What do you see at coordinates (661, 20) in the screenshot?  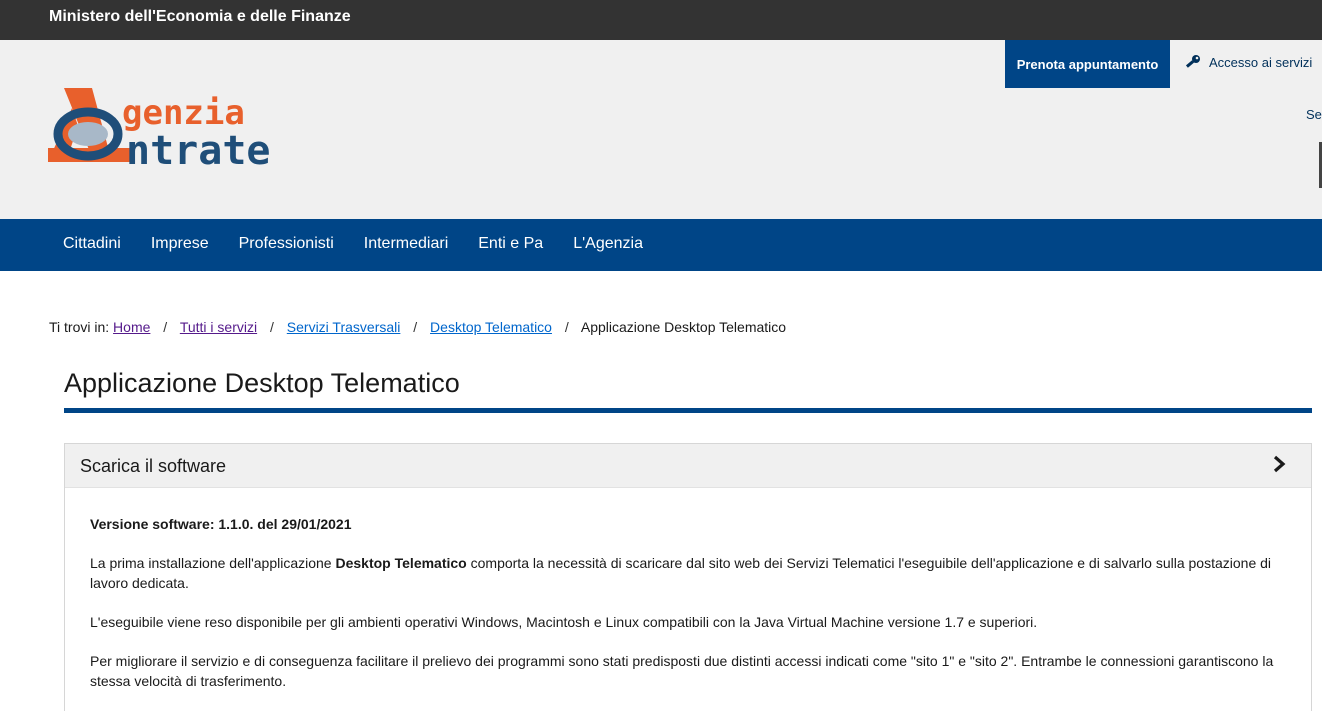 I see `ministry-bar: Ministero dell'Economia e delle Finanze` at bounding box center [661, 20].